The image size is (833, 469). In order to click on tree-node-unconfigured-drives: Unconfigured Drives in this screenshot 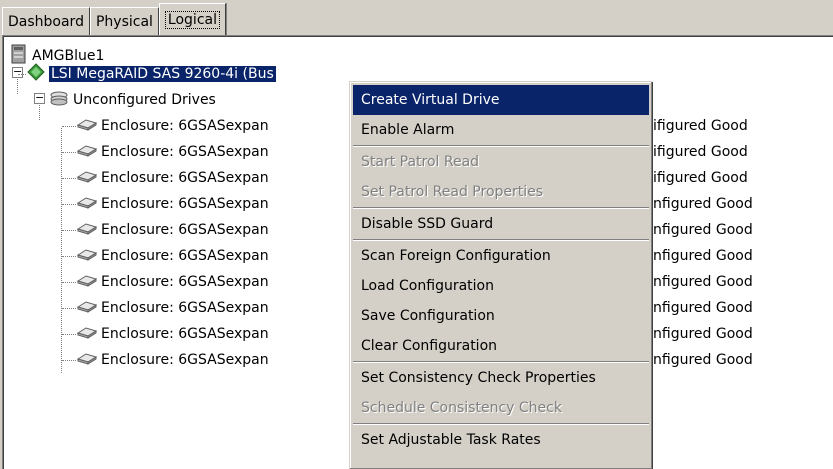, I will do `click(132, 100)`.